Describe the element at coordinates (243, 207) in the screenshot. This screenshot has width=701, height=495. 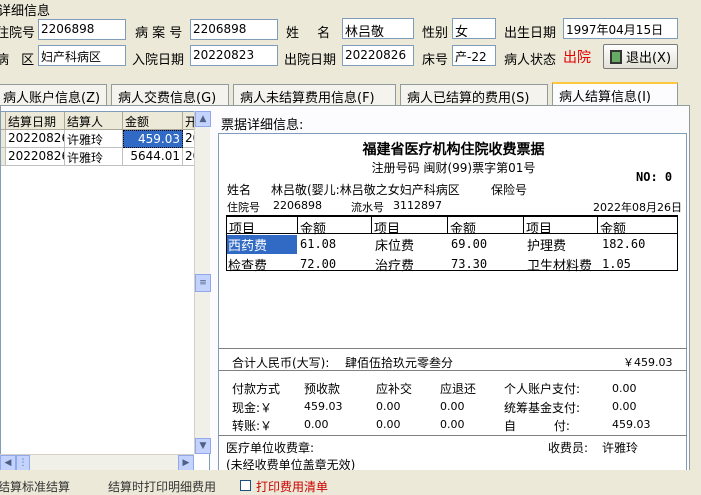
I see `receipt-inpatient-label: 住院号` at that location.